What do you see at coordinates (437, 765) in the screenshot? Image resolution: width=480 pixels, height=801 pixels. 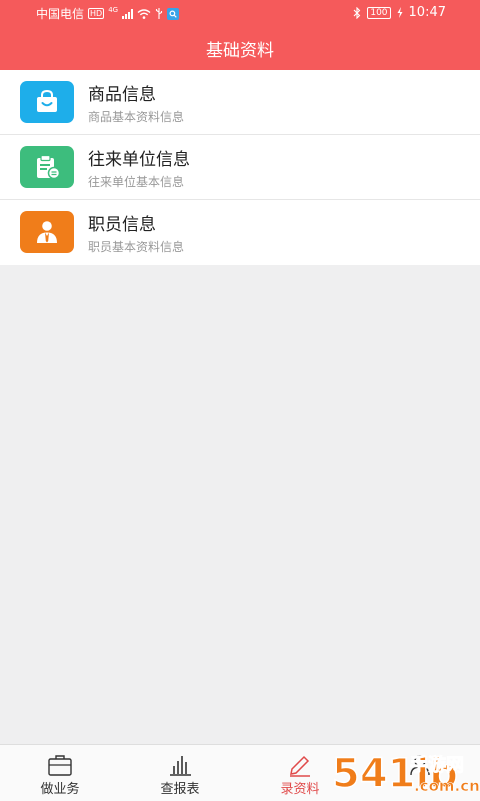 I see `svg-text: 手游网` at bounding box center [437, 765].